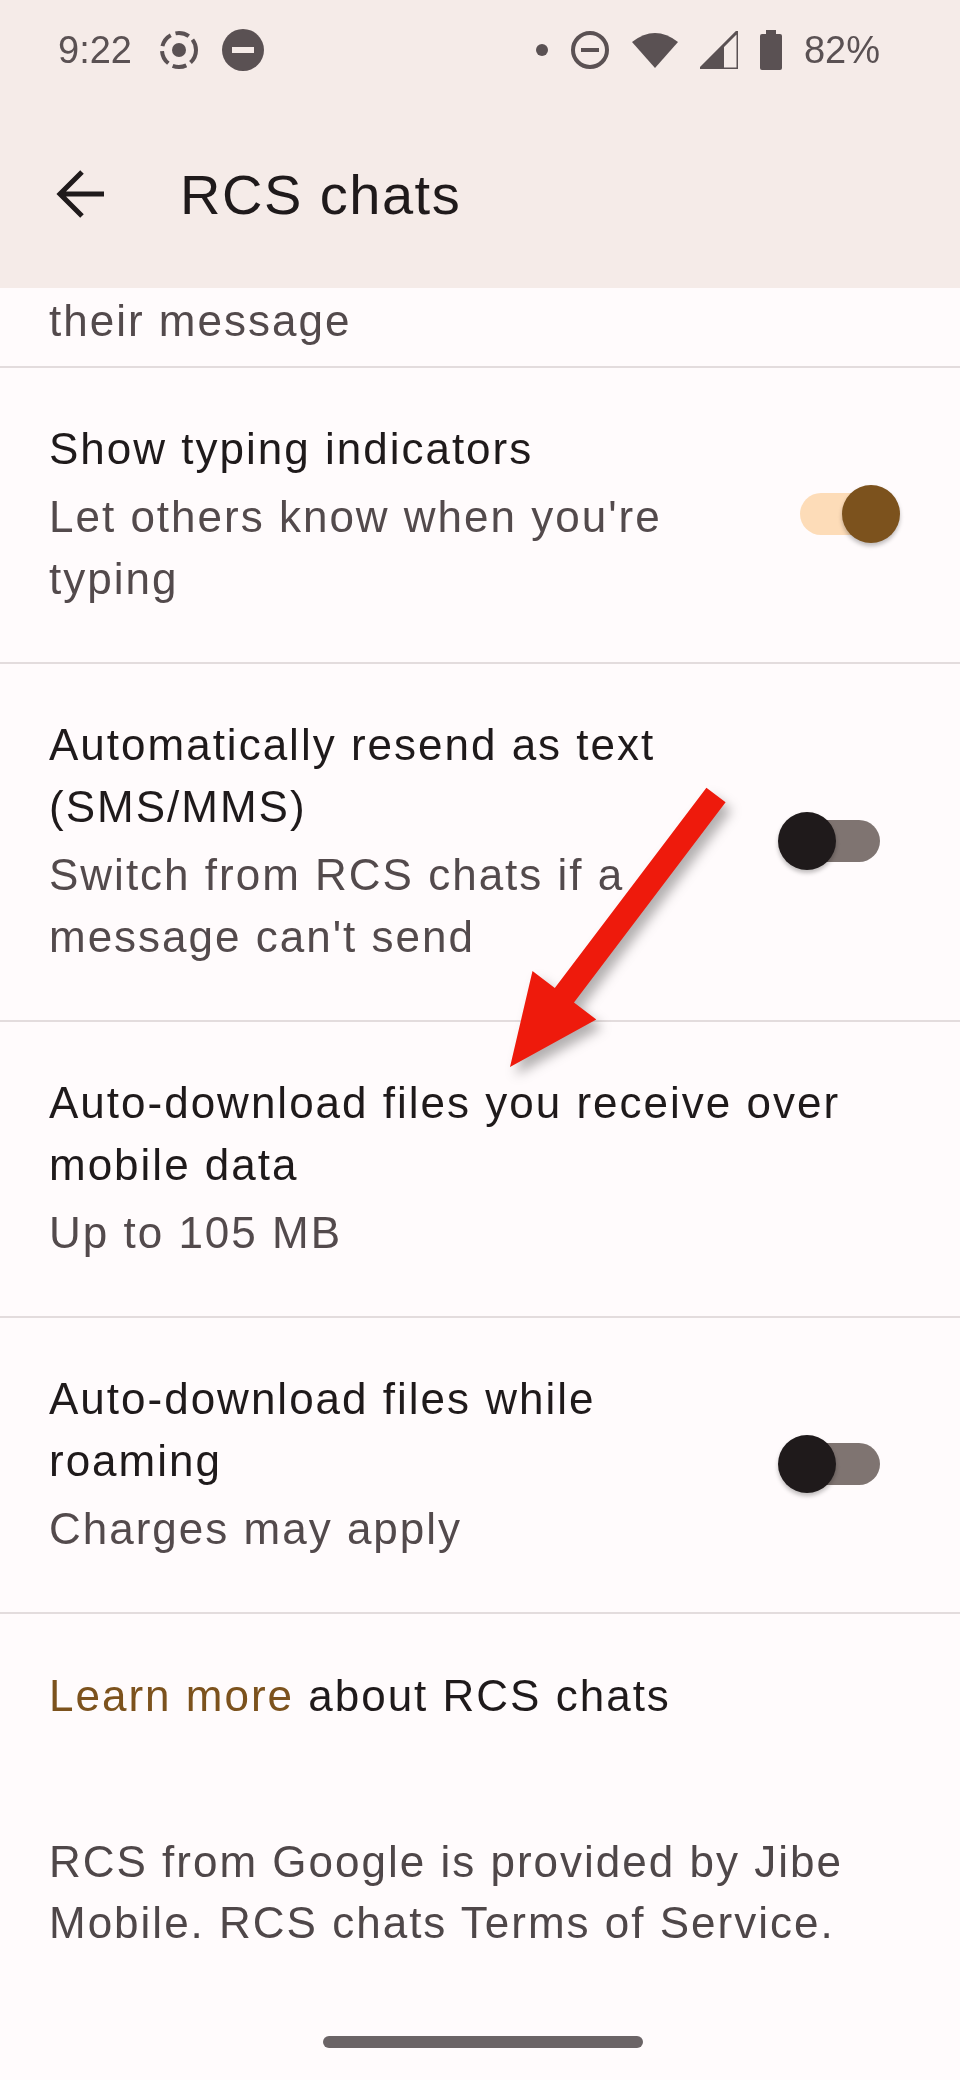 This screenshot has width=960, height=2080. Describe the element at coordinates (446, 1892) in the screenshot. I see `legal-text: RCS from Google is provided by Jibe Mobile. RCS chats Terms of Service.` at that location.